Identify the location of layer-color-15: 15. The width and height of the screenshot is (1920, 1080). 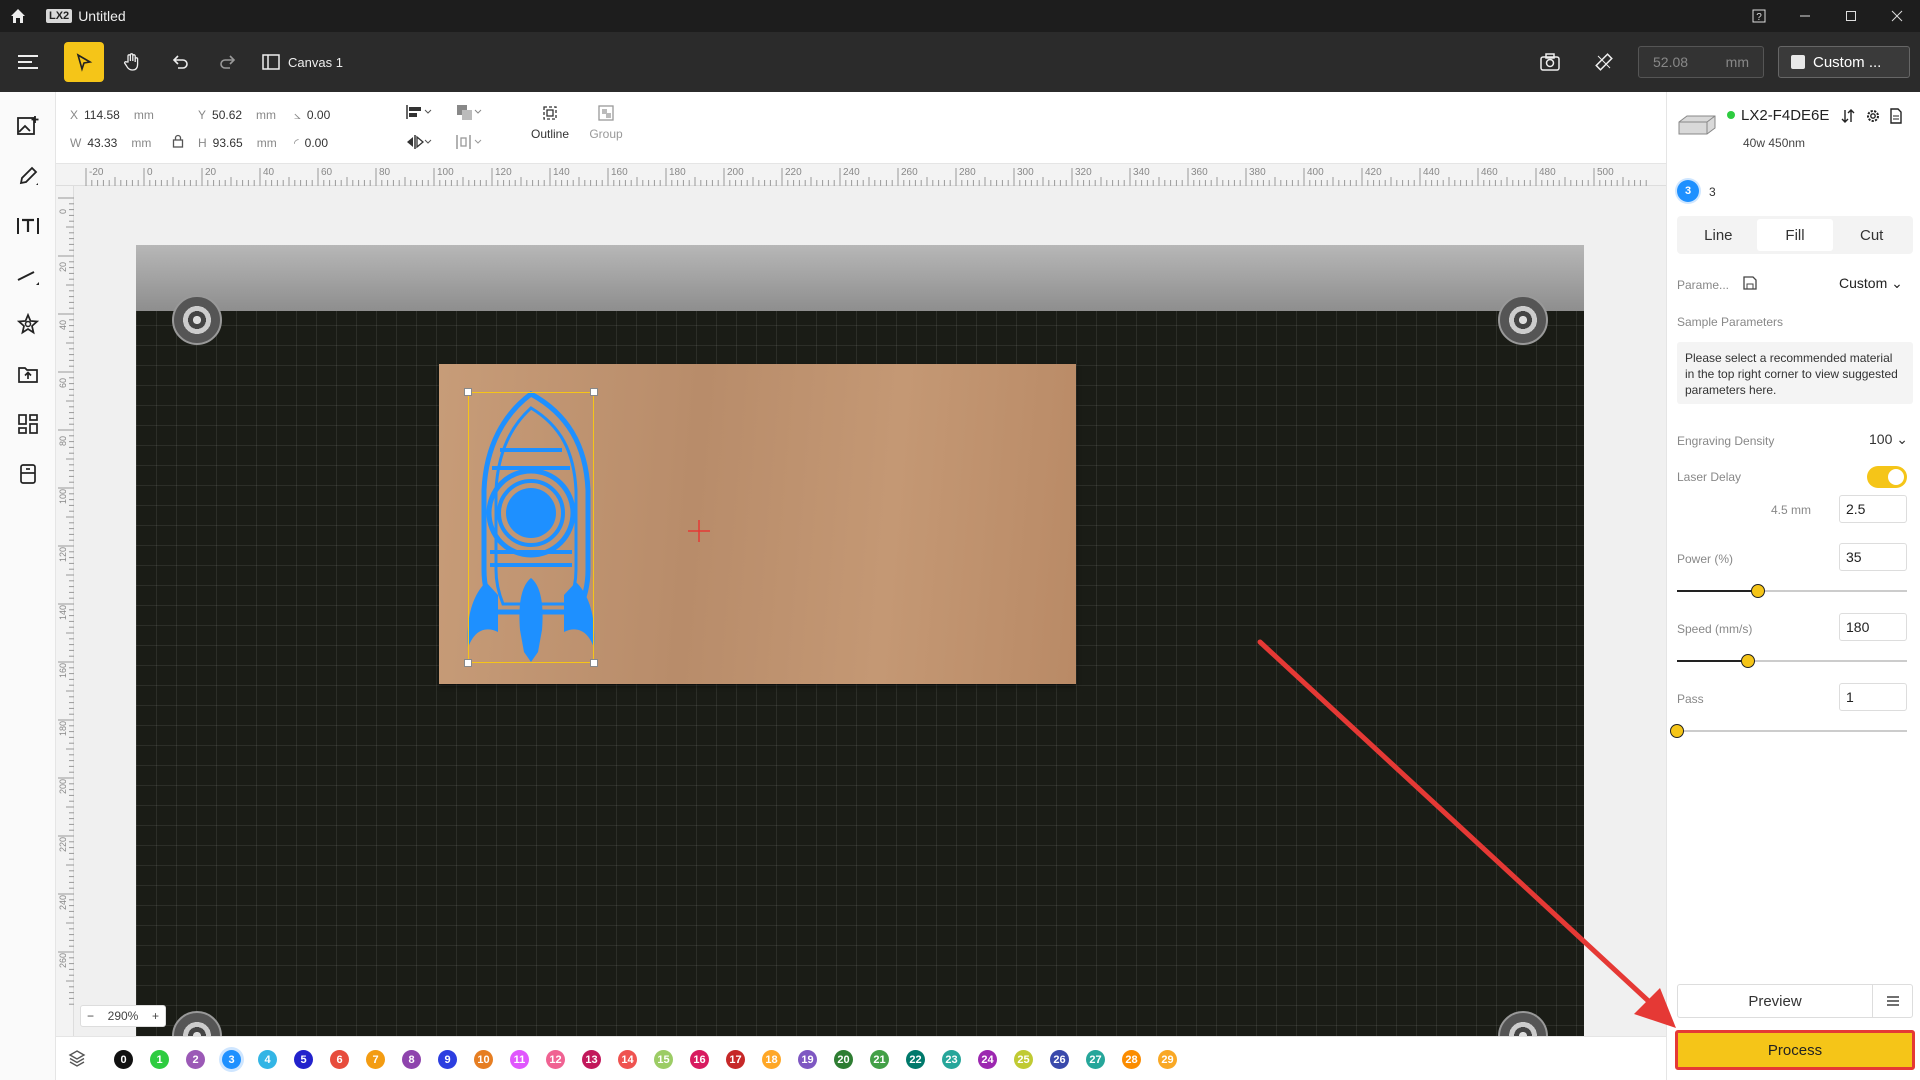
(663, 1059).